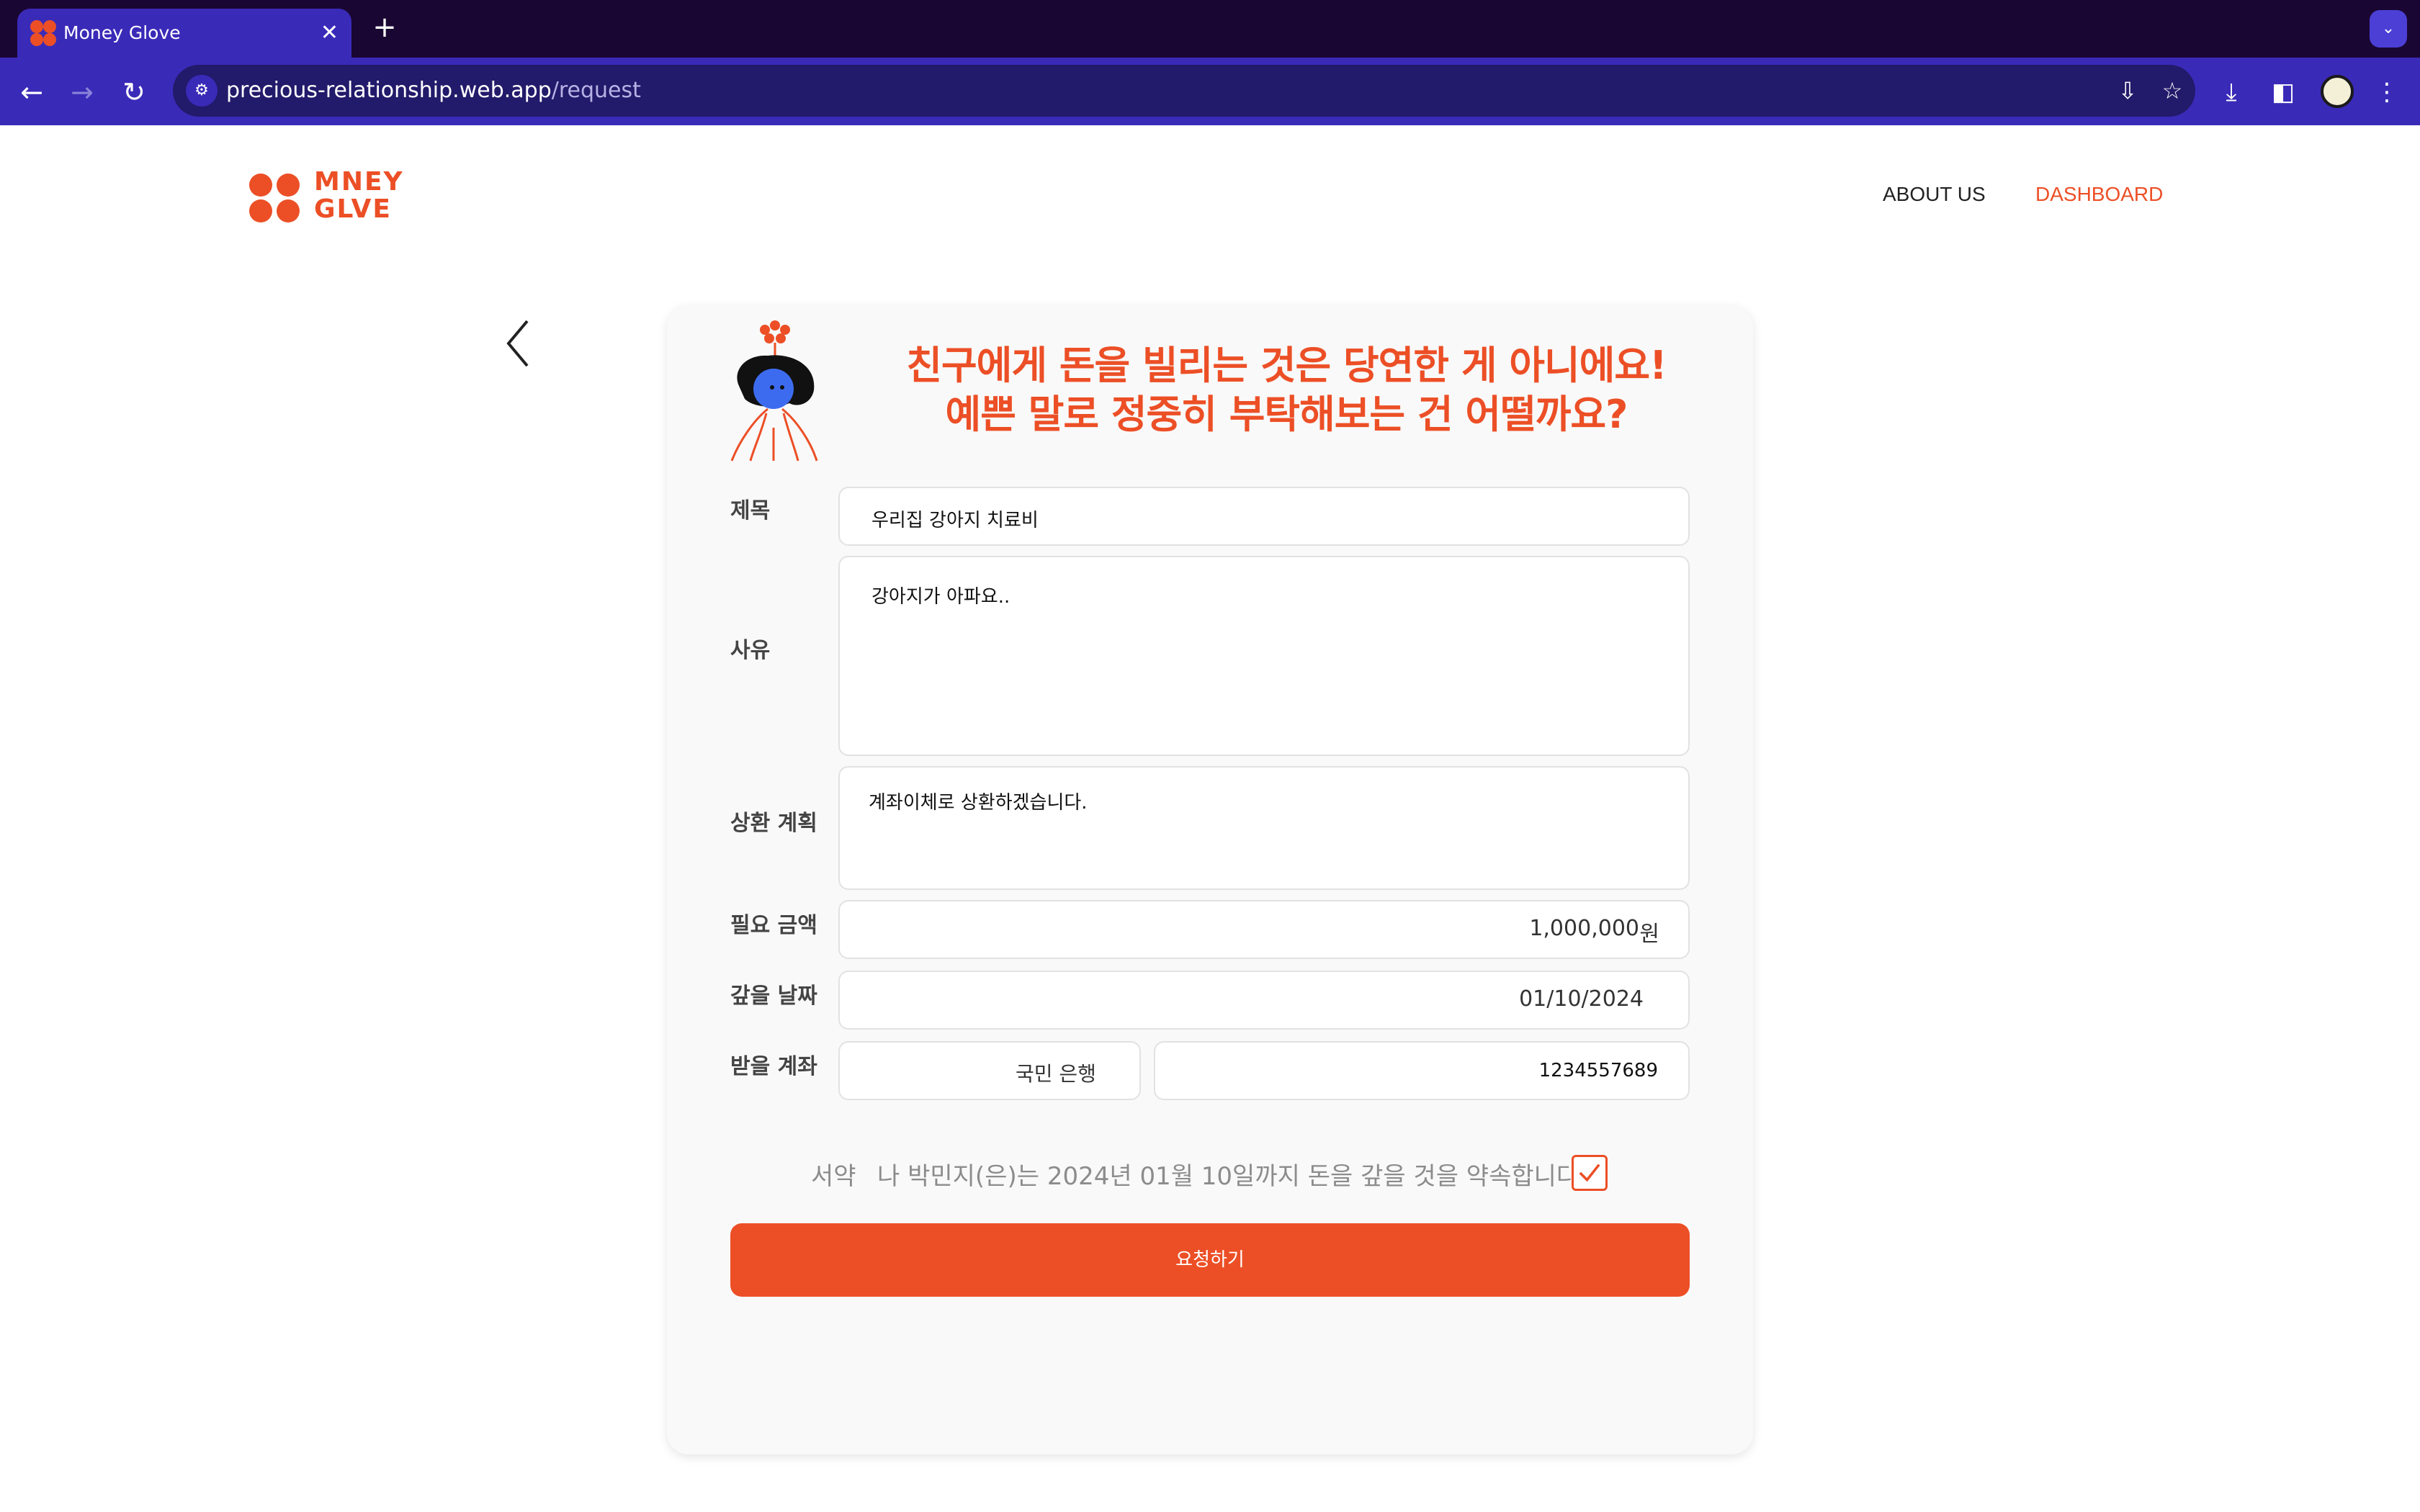  I want to click on amount-input: 1,000,000 원, so click(1264, 929).